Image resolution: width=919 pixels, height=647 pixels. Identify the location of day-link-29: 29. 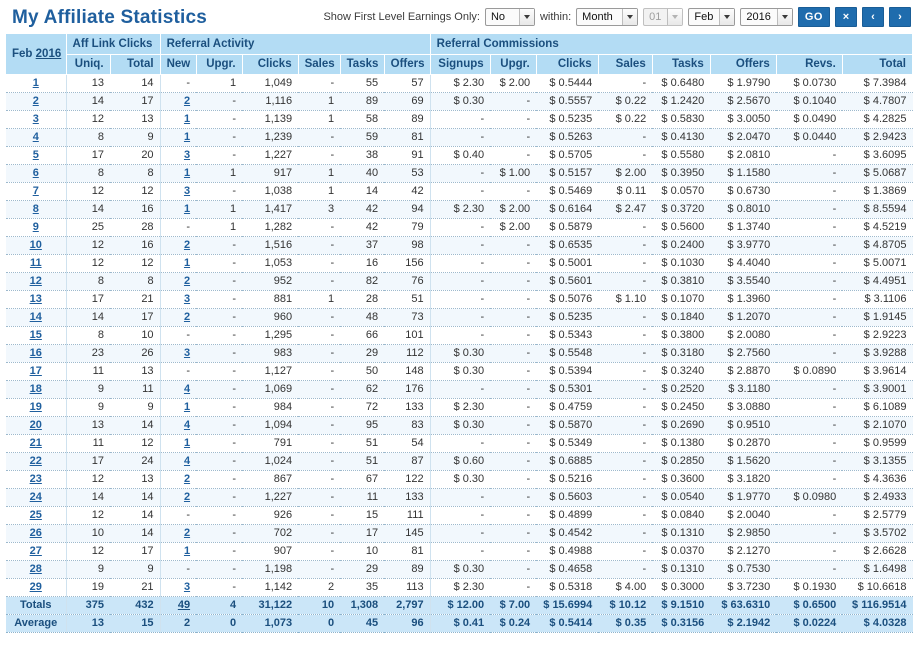
(36, 587).